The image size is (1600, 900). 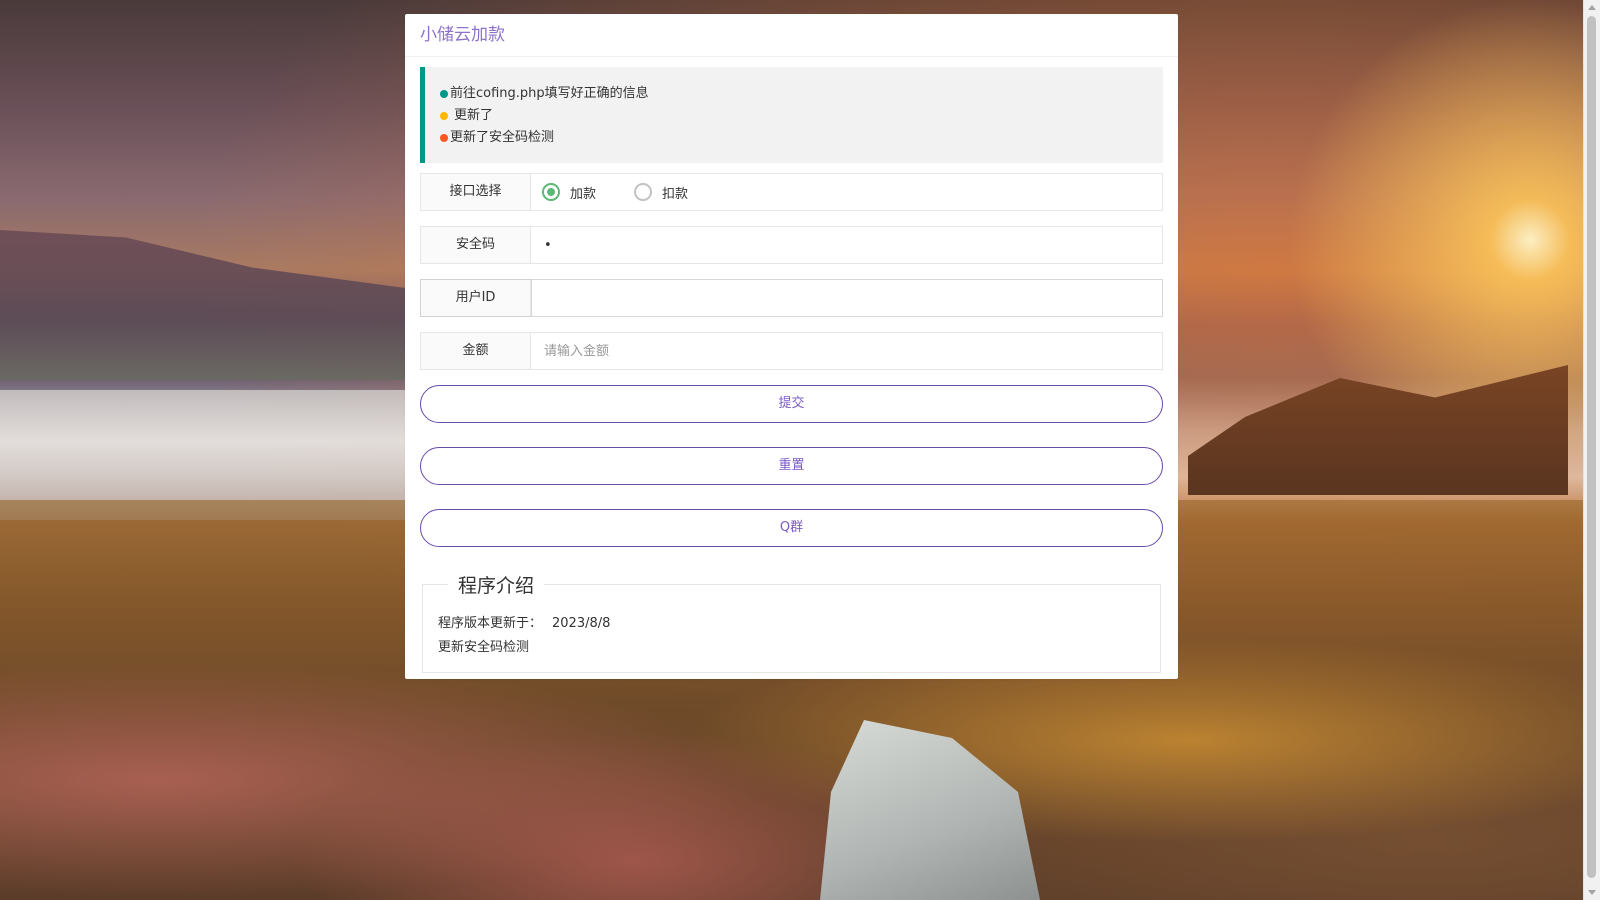 I want to click on security-code-row: 安全码, so click(x=791, y=245).